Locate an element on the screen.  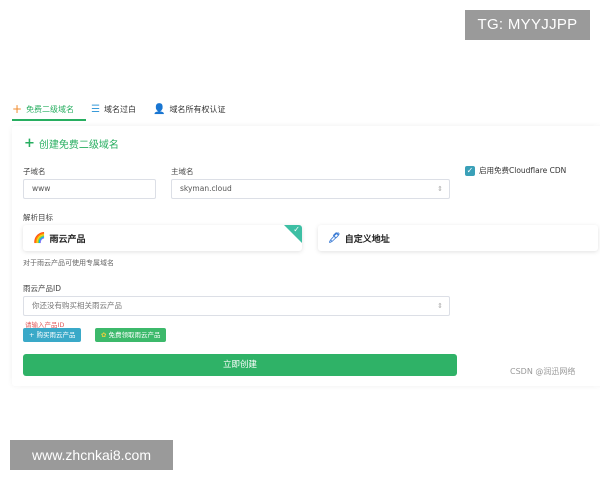
gift-icon: ✿ is located at coordinates (104, 335).